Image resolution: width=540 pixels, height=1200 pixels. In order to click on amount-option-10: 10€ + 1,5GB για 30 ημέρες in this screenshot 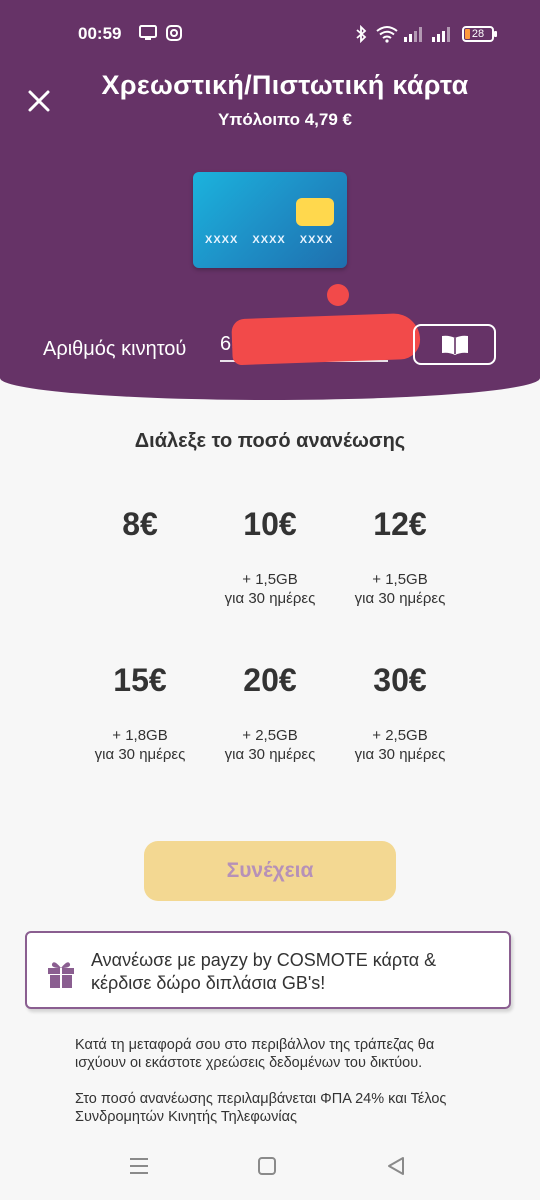, I will do `click(270, 575)`.